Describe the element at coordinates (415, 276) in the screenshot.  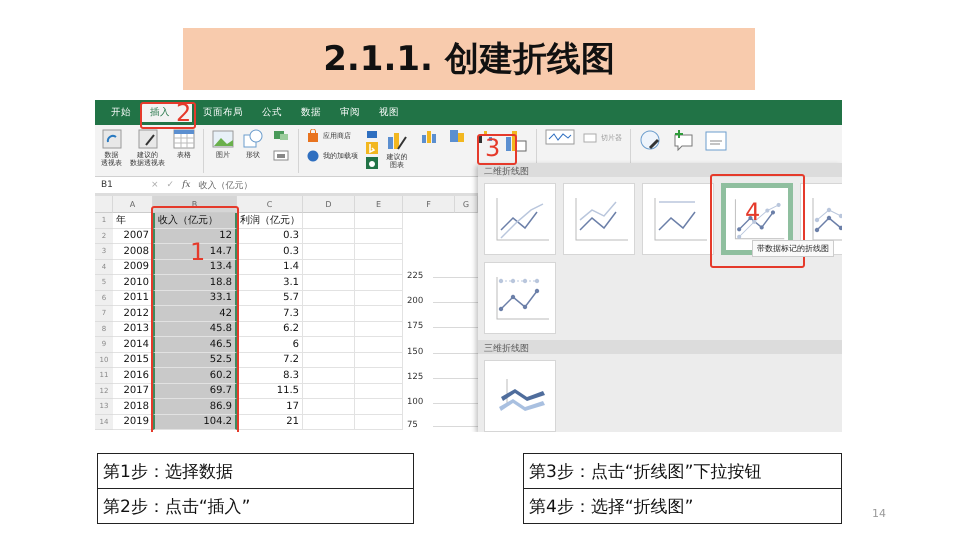
I see `axis-label: 225` at that location.